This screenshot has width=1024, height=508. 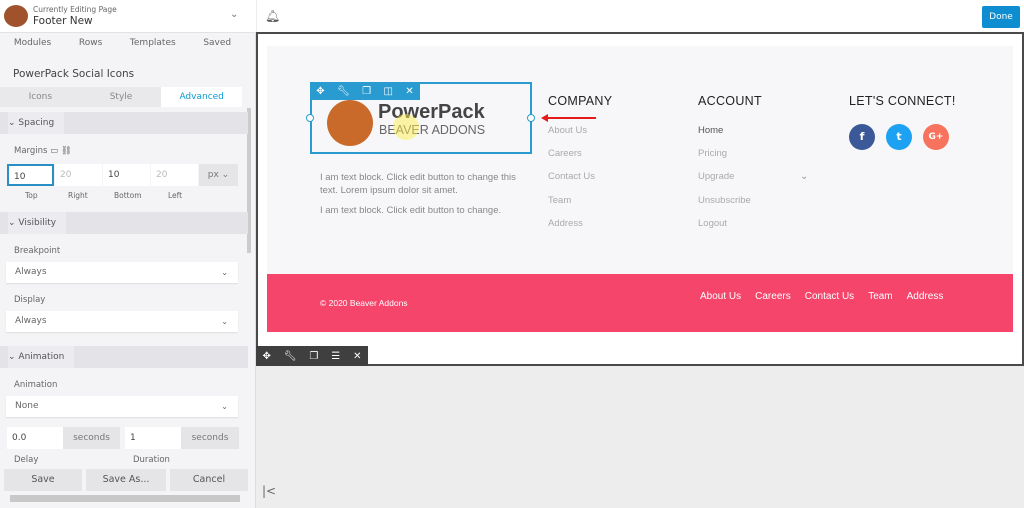 I want to click on tab-saved: Saved, so click(x=217, y=43).